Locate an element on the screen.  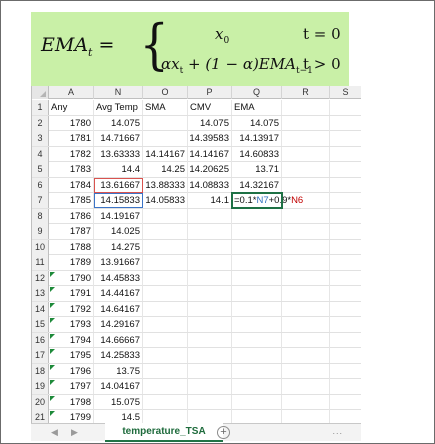
cell-o13 is located at coordinates (165, 293).